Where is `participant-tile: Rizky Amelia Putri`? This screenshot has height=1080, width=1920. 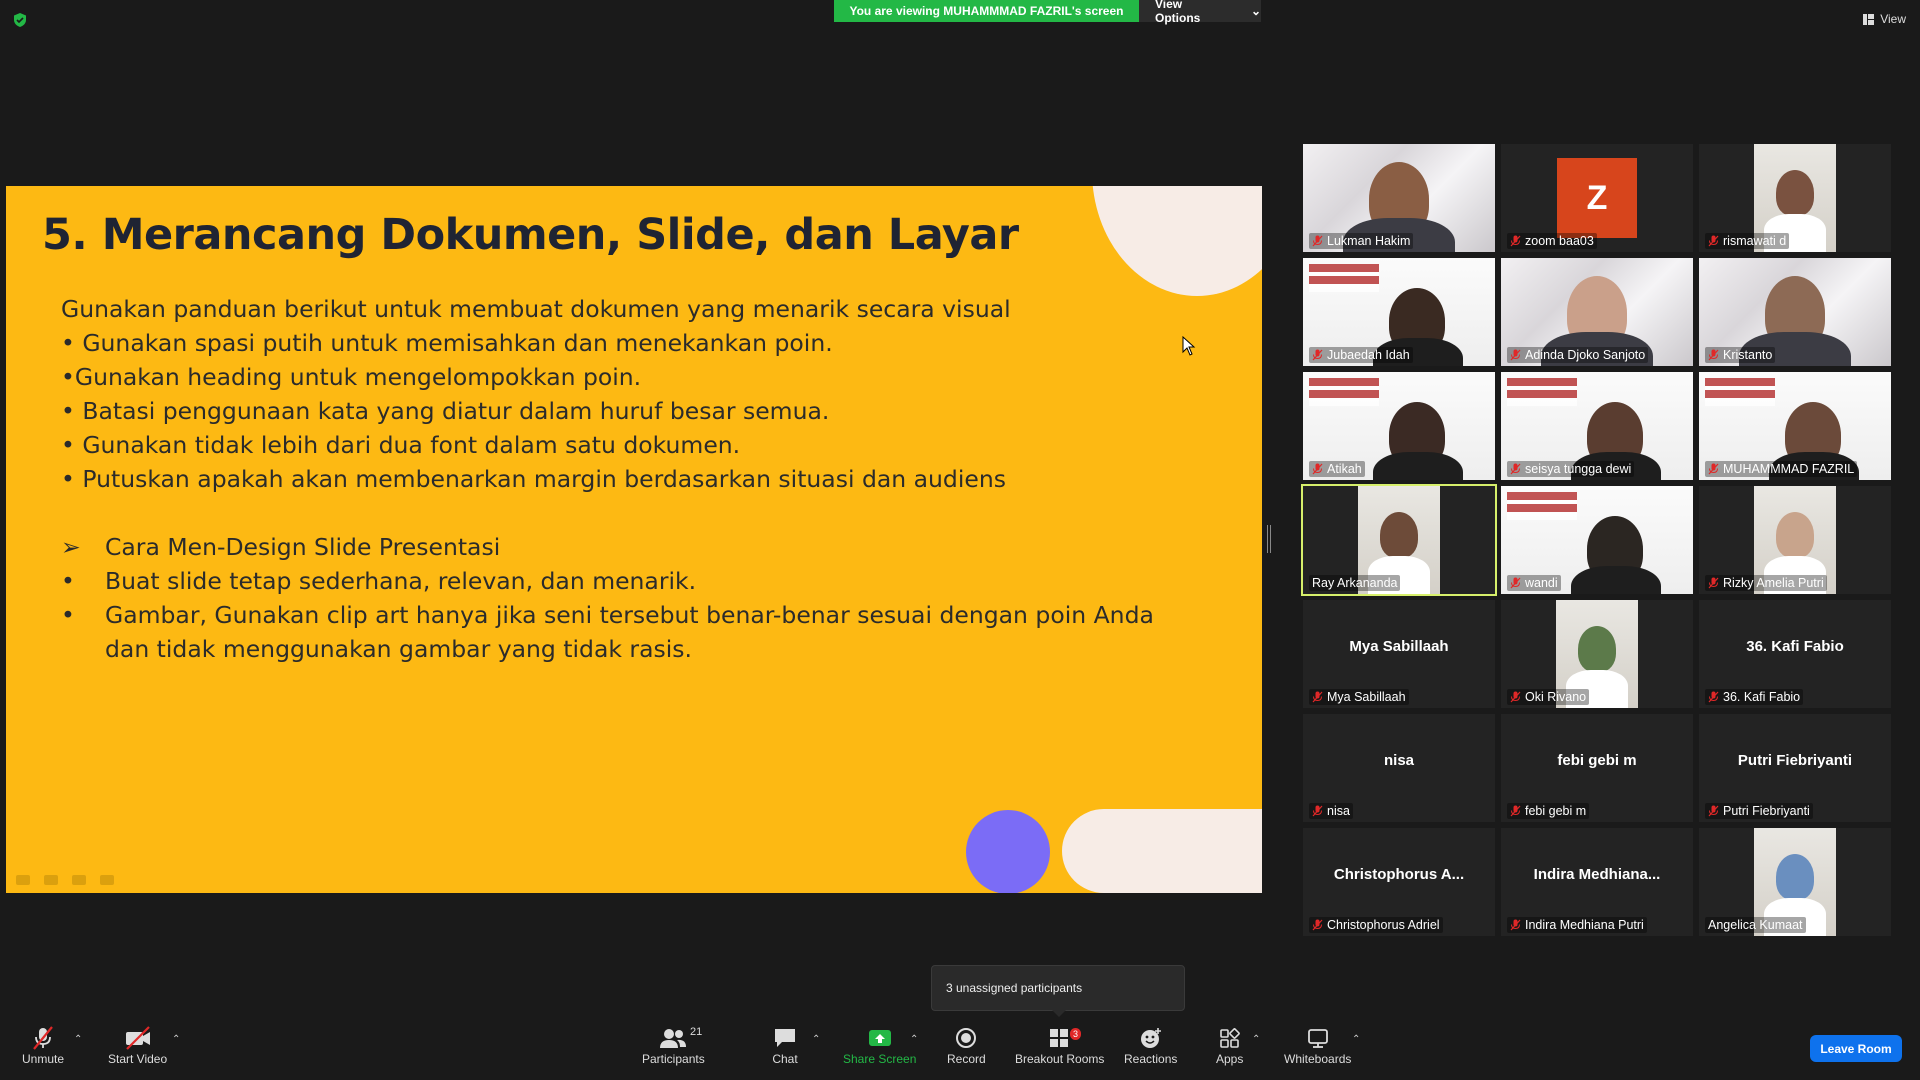
participant-tile: Rizky Amelia Putri is located at coordinates (1795, 540).